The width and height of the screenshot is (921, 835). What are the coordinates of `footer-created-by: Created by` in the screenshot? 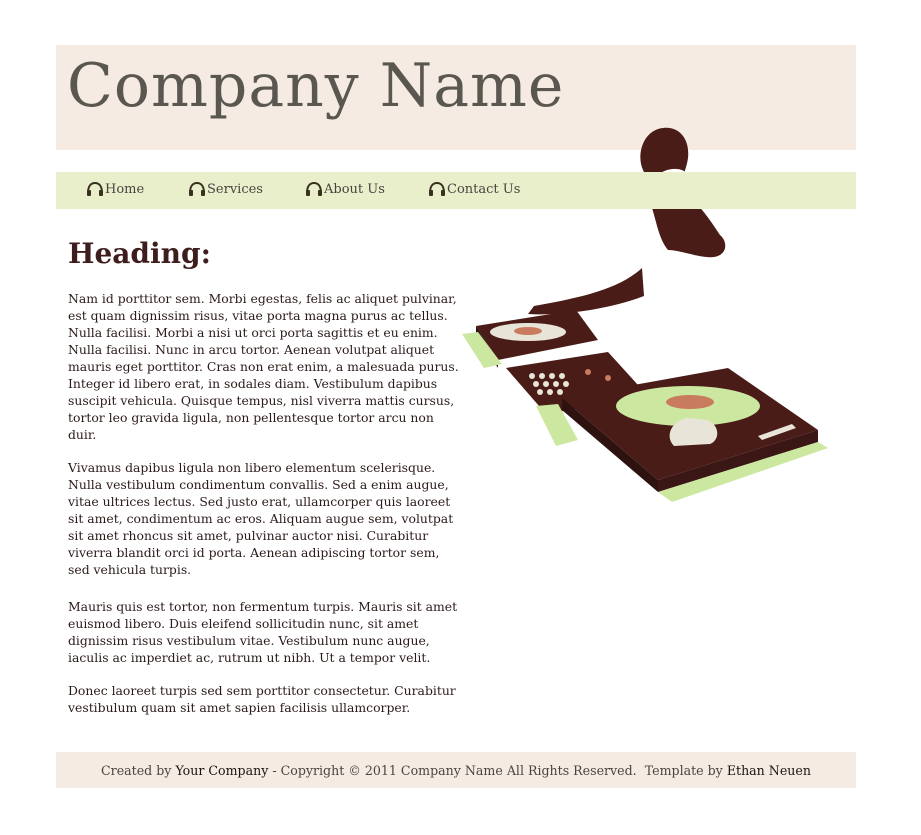 It's located at (138, 770).